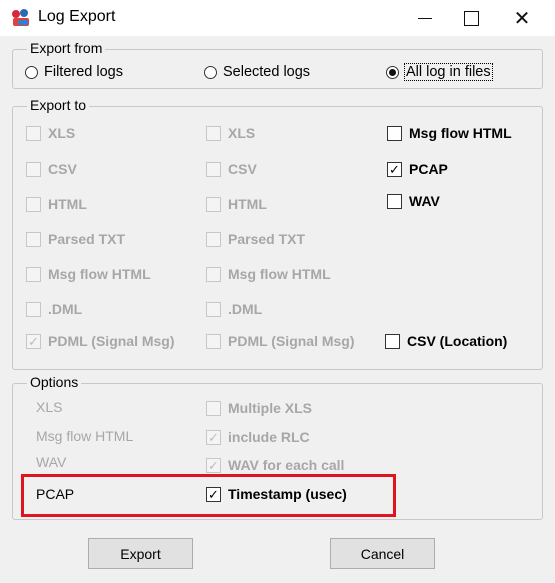  Describe the element at coordinates (58, 105) in the screenshot. I see `export-to-label: Export to` at that location.